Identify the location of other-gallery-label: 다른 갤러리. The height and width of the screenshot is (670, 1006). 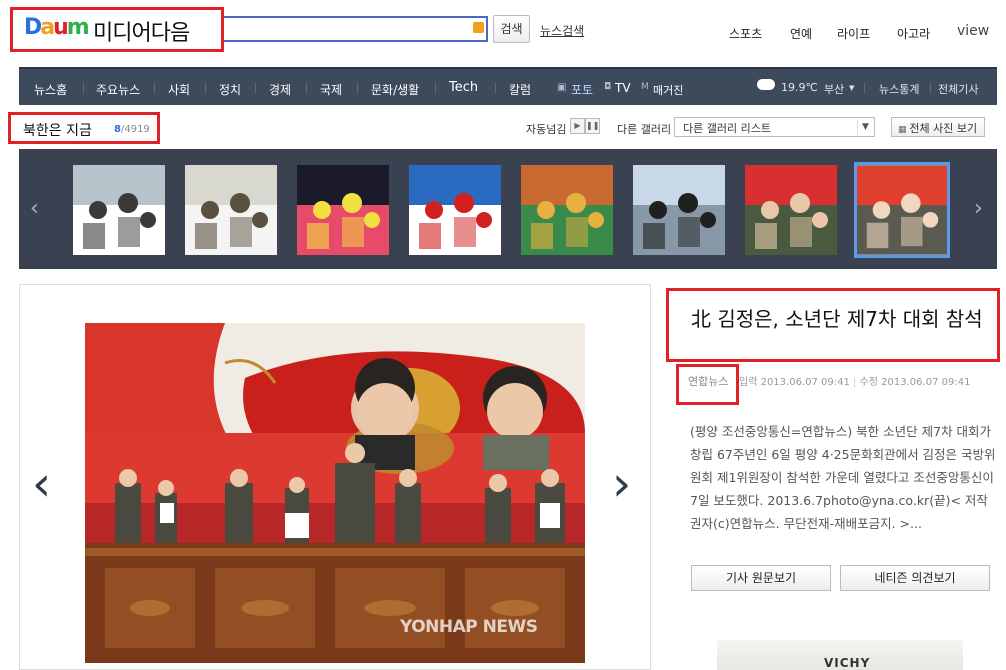
(644, 129).